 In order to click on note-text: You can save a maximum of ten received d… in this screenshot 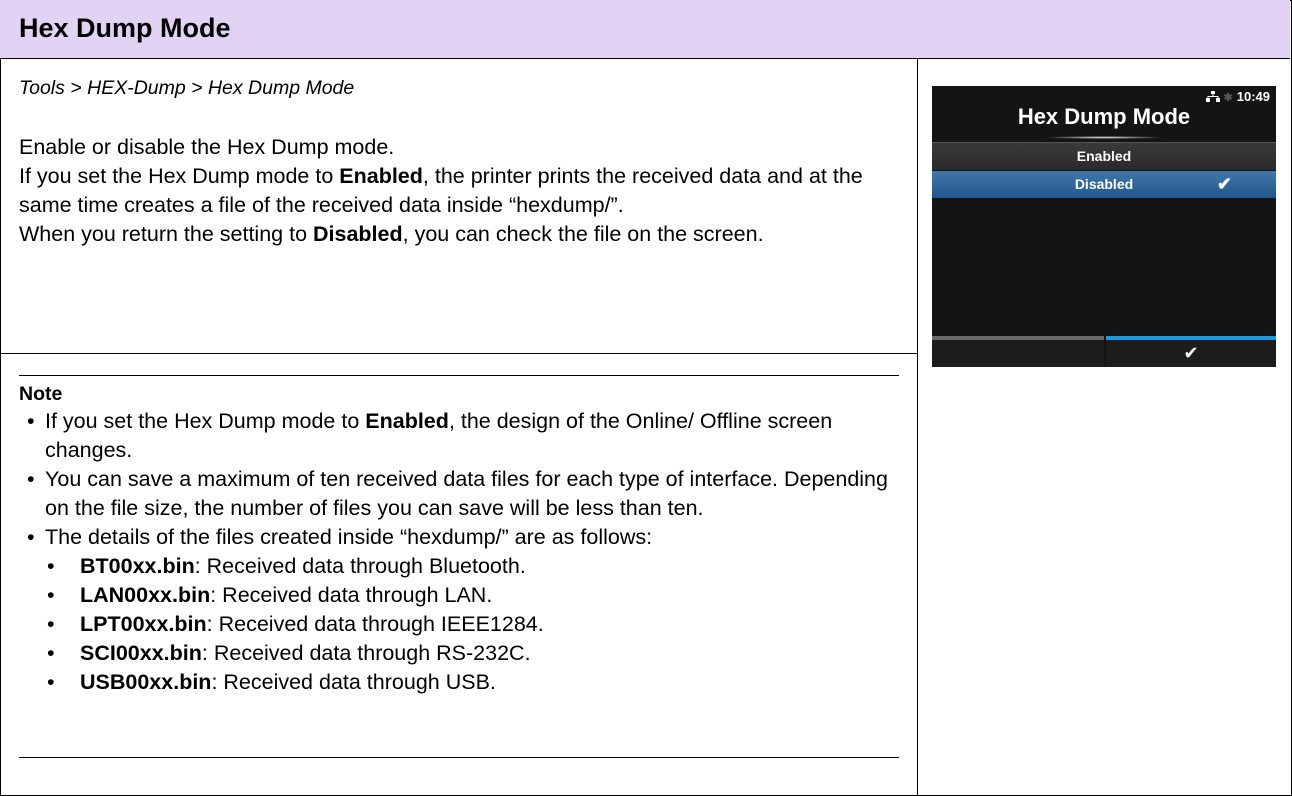, I will do `click(466, 493)`.